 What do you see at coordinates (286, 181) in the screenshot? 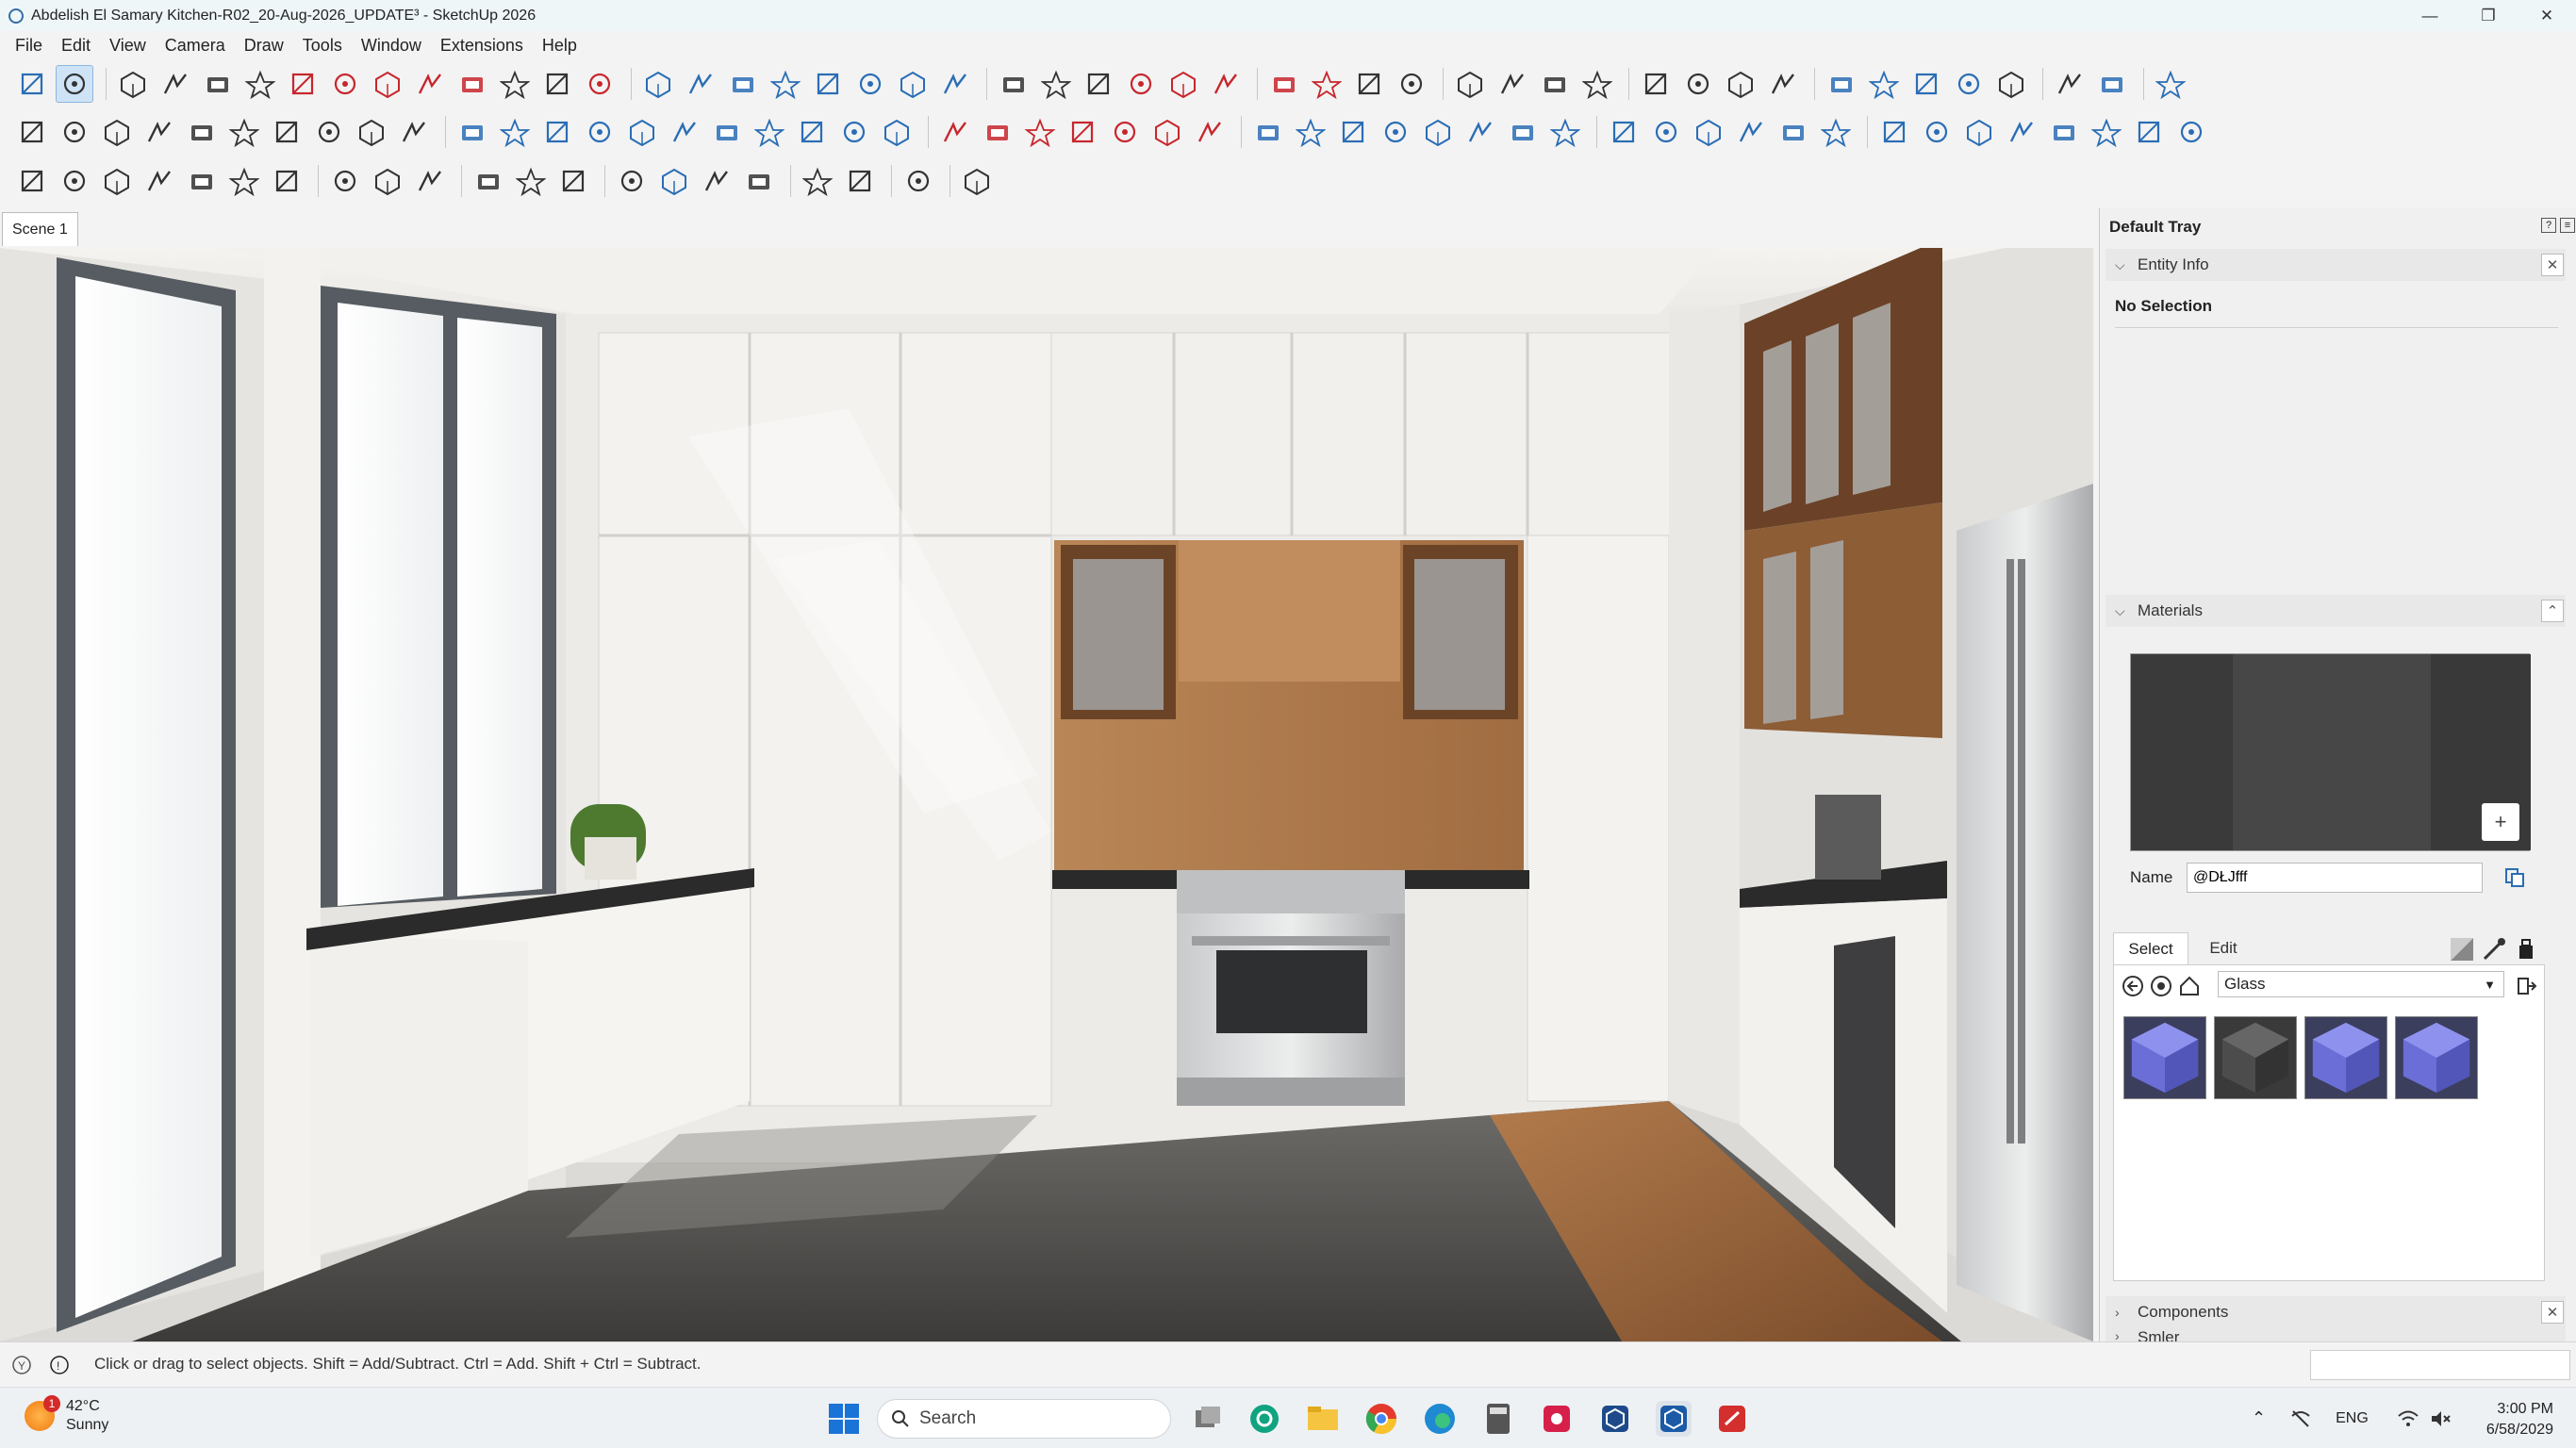
I see `building2-button` at bounding box center [286, 181].